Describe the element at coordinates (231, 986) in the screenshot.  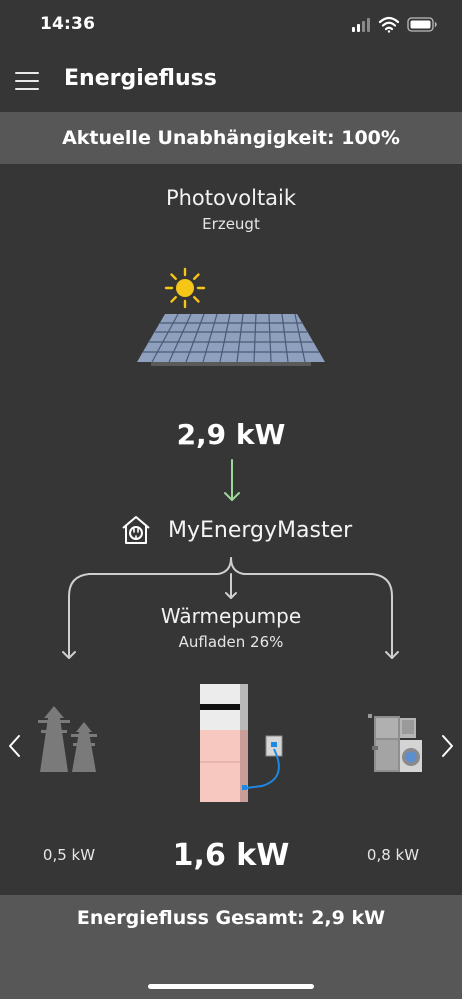
I see `home-indicator` at that location.